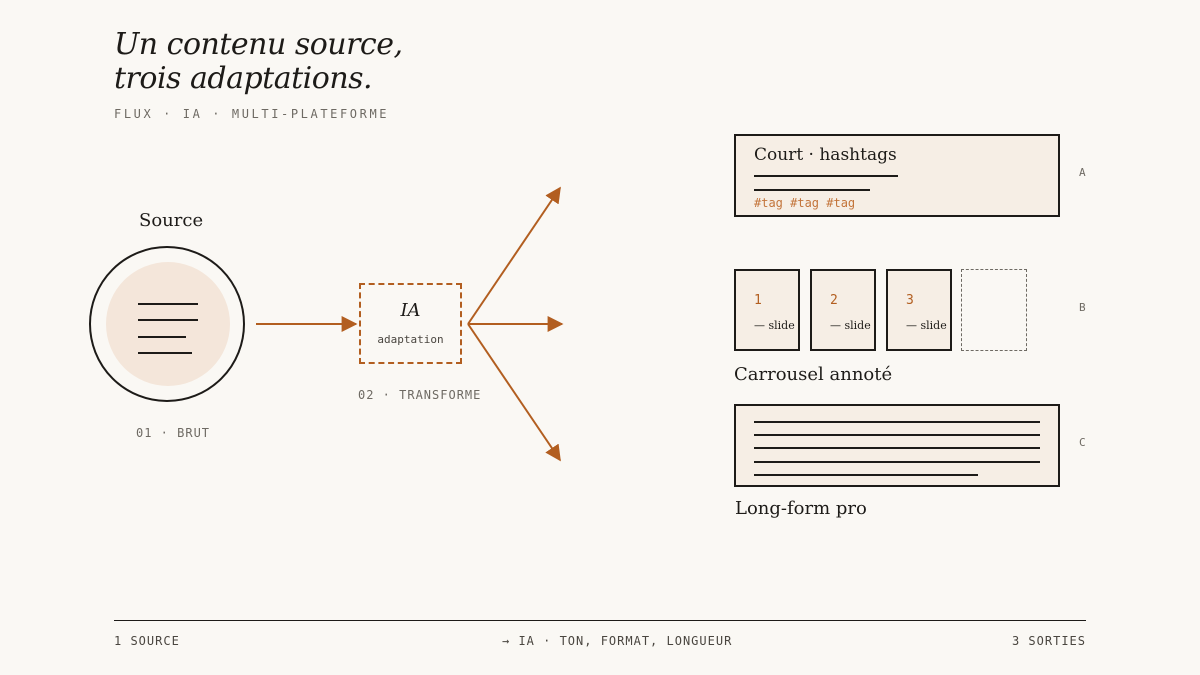 The image size is (1200, 675). I want to click on slide-number: 1, so click(758, 300).